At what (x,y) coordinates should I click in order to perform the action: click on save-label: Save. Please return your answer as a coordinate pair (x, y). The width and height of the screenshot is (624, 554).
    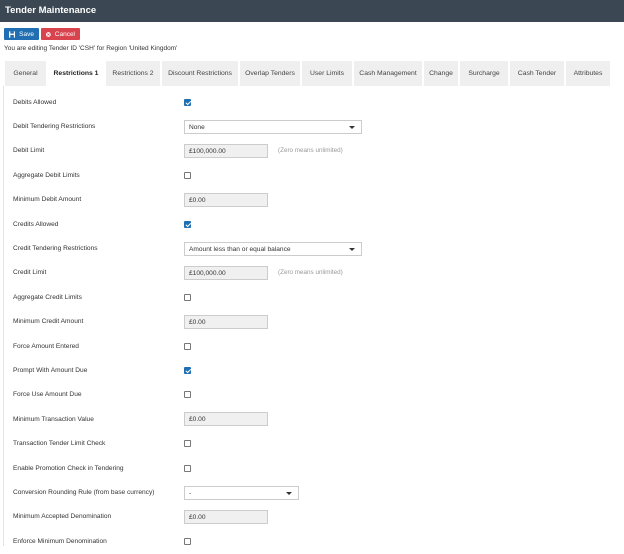
    Looking at the image, I should click on (26, 34).